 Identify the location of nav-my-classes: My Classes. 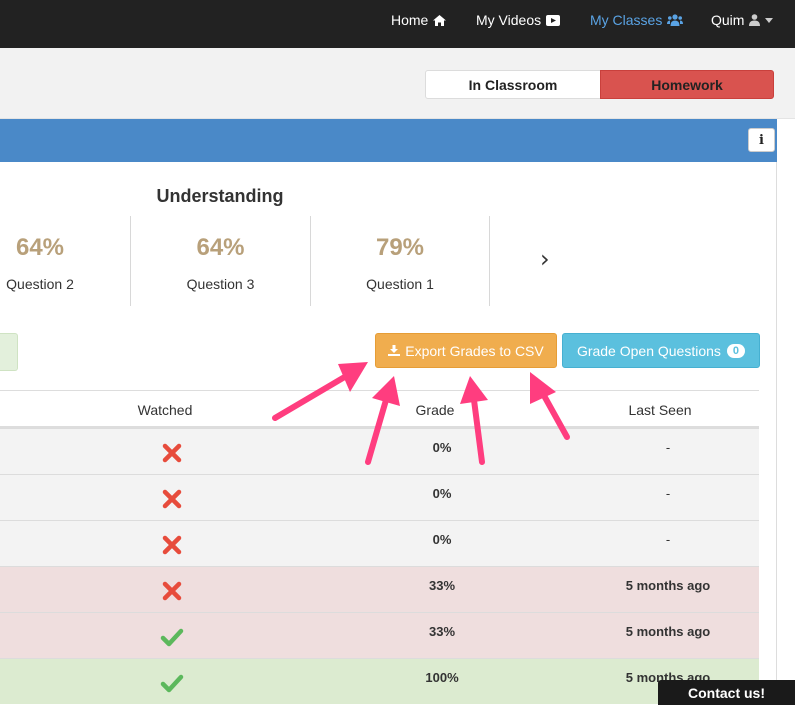
(637, 20).